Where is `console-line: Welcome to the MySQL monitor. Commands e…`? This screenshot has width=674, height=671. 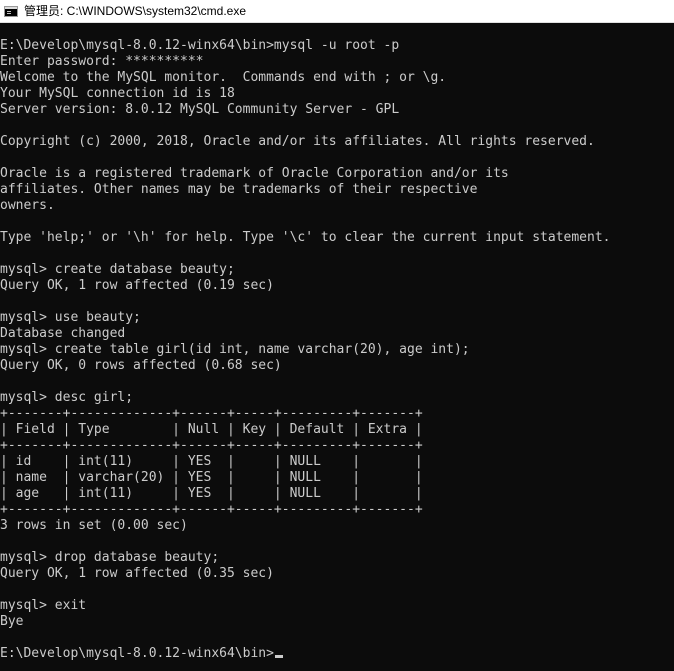 console-line: Welcome to the MySQL monitor. Commands e… is located at coordinates (337, 78).